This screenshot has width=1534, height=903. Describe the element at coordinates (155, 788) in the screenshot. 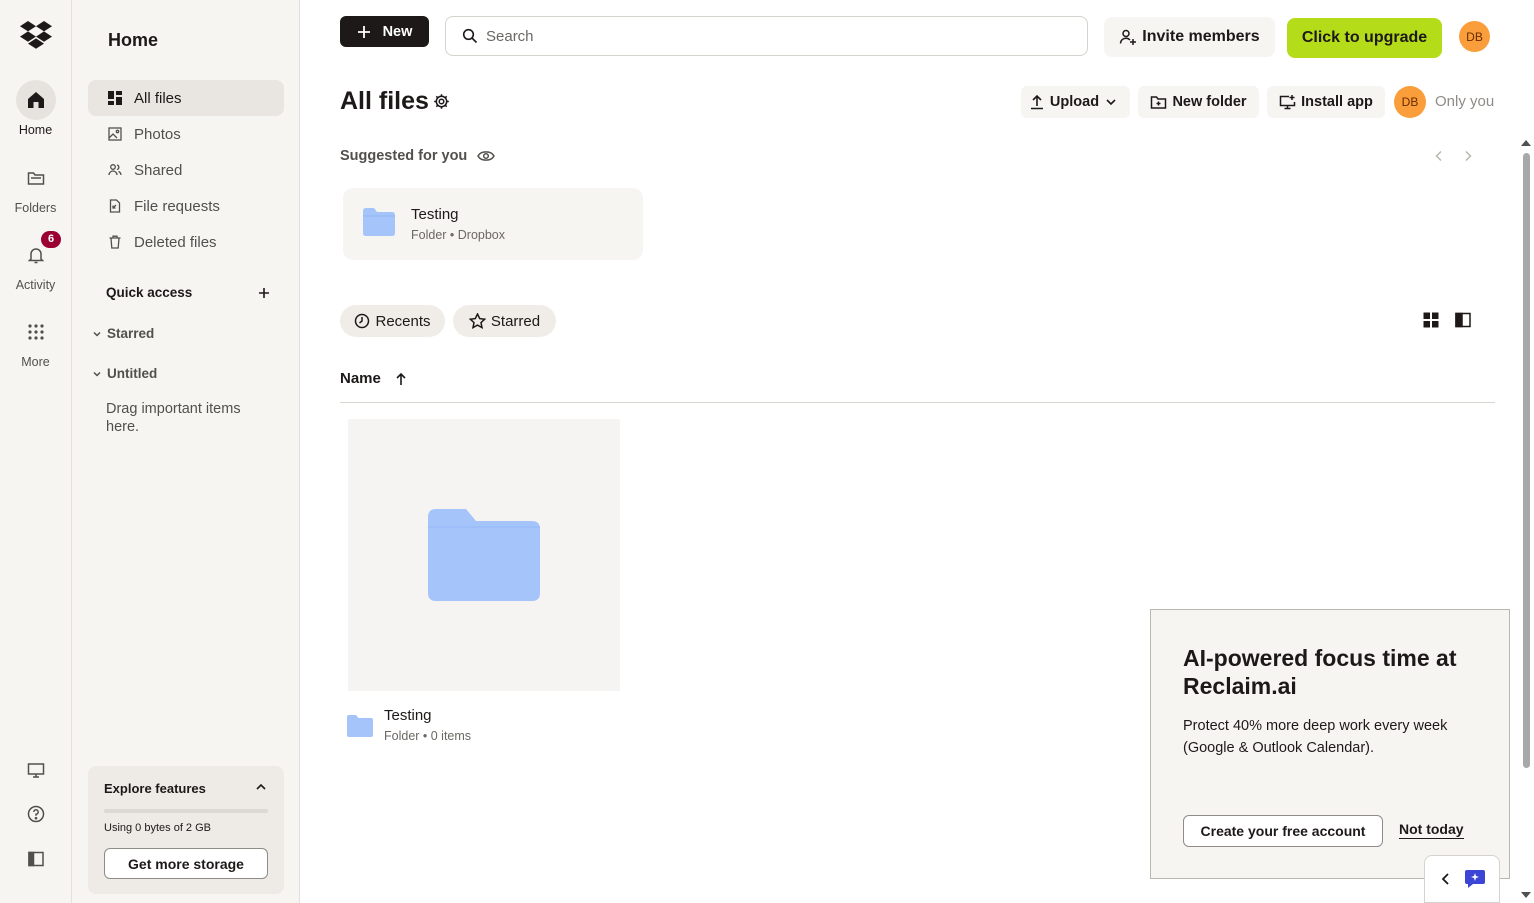

I see `explore-features-title: Explore features` at that location.